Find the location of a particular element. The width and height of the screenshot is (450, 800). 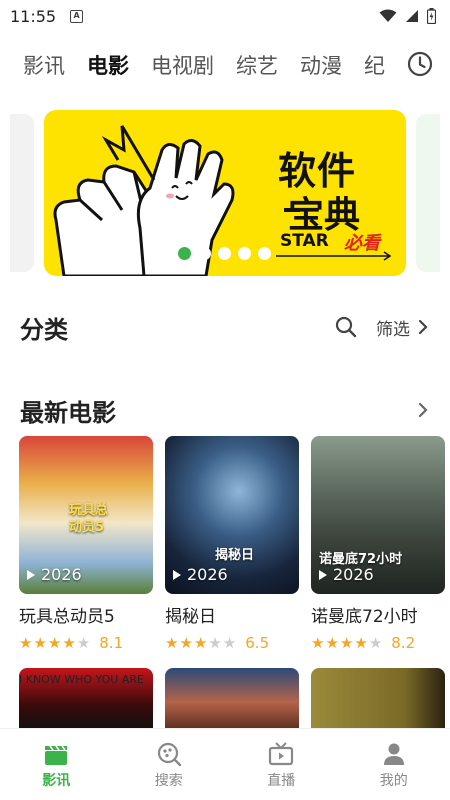

user-icon is located at coordinates (393, 754).